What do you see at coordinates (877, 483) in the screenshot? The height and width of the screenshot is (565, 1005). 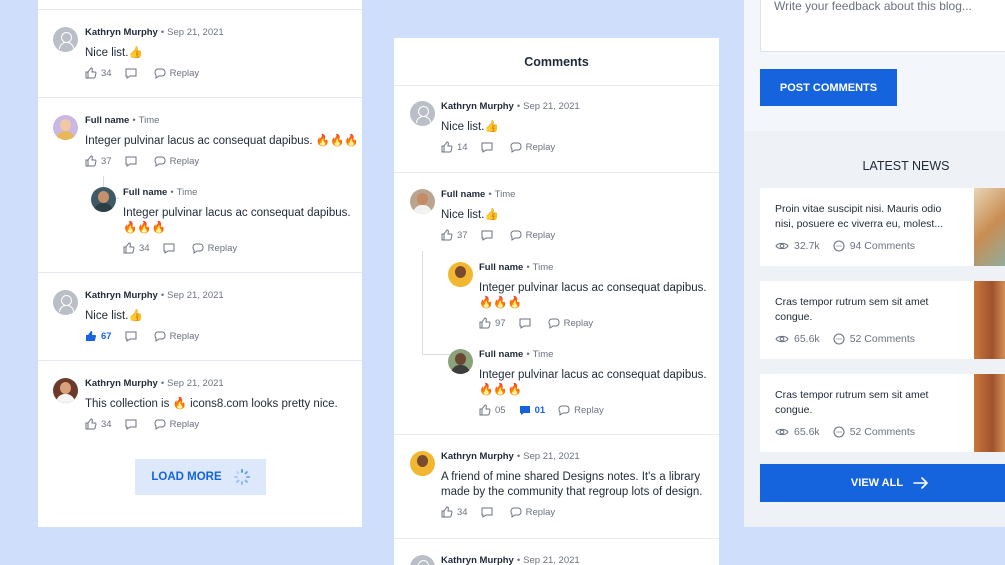 I see `view-all-label: VIEW ALL` at bounding box center [877, 483].